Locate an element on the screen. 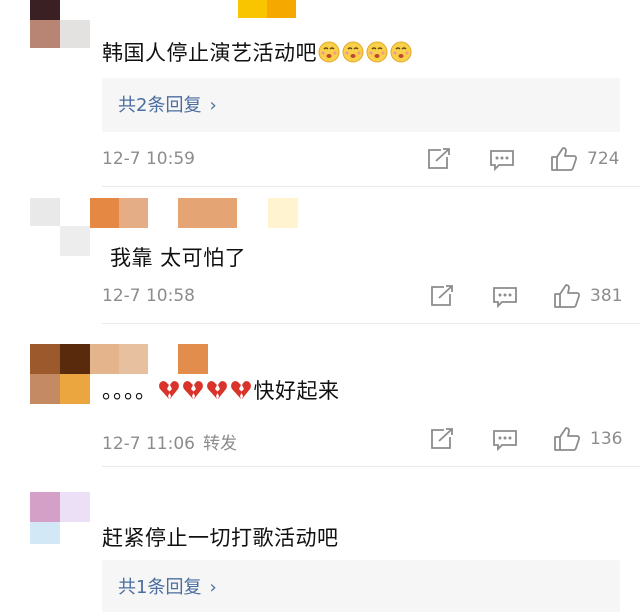 The width and height of the screenshot is (640, 616). view-replies-link: 共1条回复 › is located at coordinates (167, 588).